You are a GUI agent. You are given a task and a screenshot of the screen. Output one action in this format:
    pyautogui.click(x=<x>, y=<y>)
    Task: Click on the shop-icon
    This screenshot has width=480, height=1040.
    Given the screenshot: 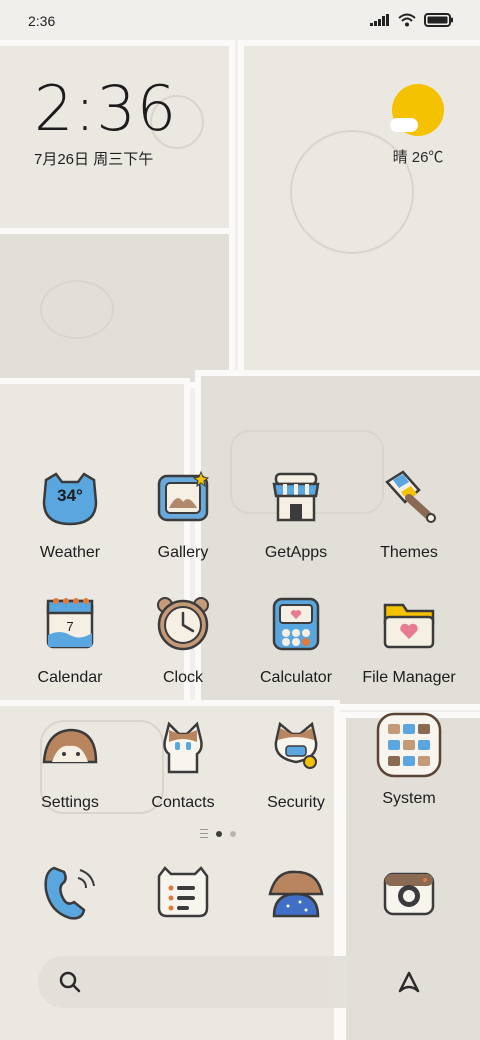 What is the action you would take?
    pyautogui.click(x=296, y=498)
    